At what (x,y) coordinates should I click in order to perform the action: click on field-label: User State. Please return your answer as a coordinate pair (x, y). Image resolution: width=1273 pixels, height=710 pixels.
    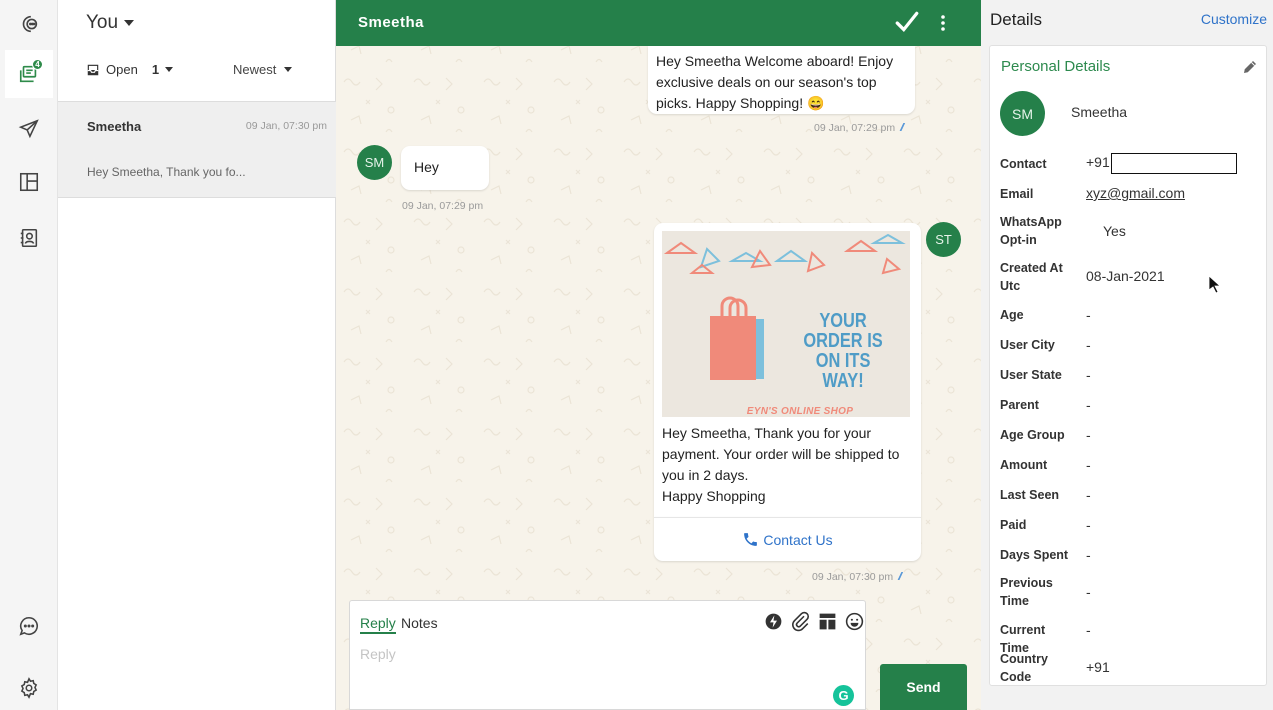
    Looking at the image, I should click on (1031, 375).